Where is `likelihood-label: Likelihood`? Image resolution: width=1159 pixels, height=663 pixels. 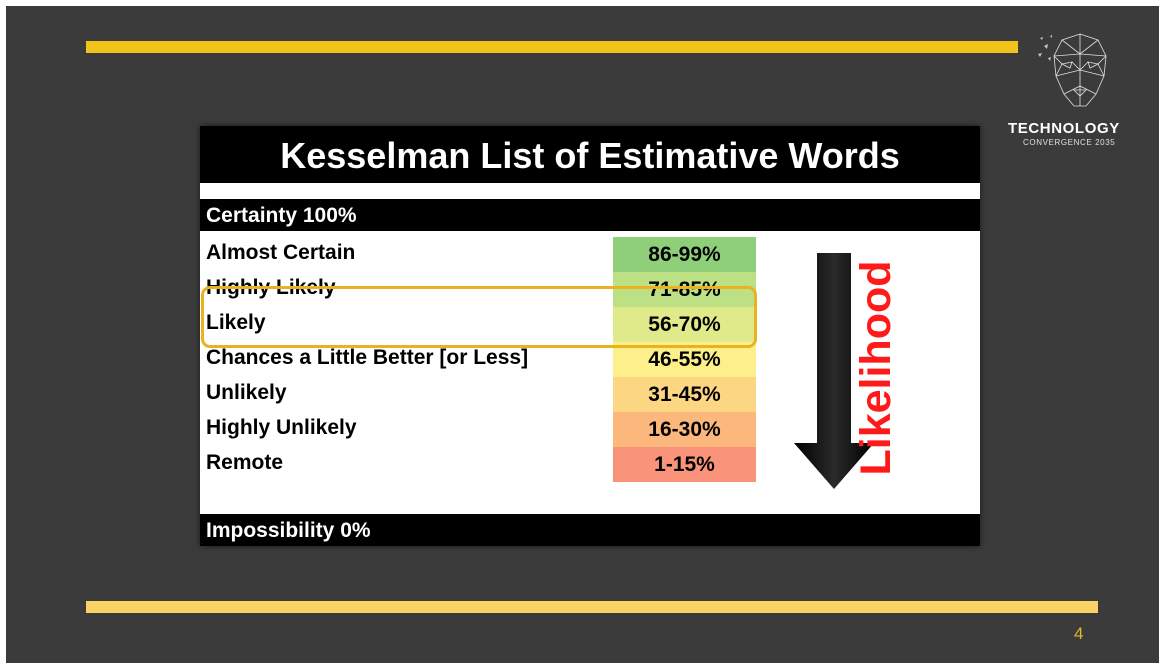
likelihood-label: Likelihood is located at coordinates (876, 368).